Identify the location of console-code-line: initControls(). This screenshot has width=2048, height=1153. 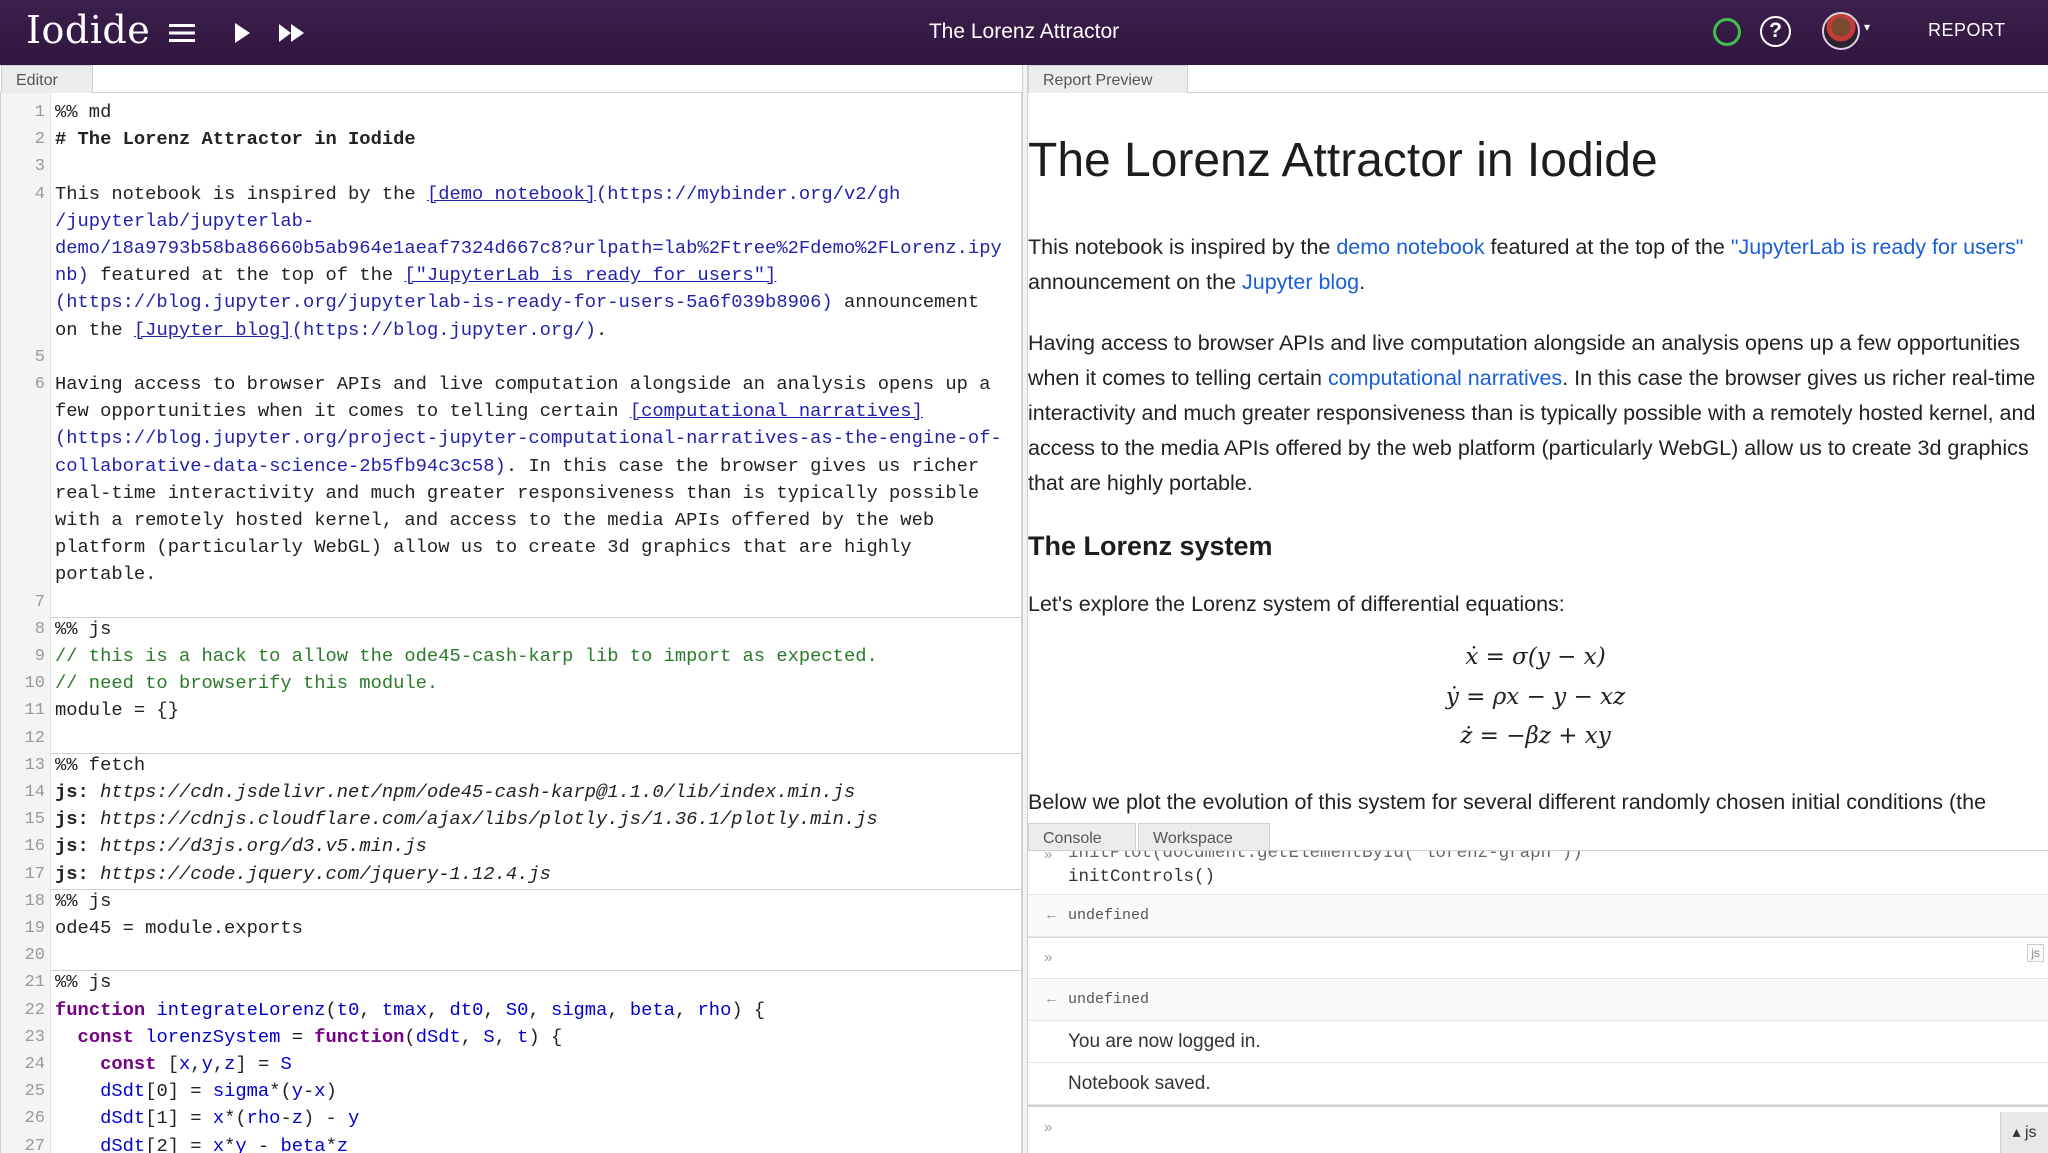
(1142, 877).